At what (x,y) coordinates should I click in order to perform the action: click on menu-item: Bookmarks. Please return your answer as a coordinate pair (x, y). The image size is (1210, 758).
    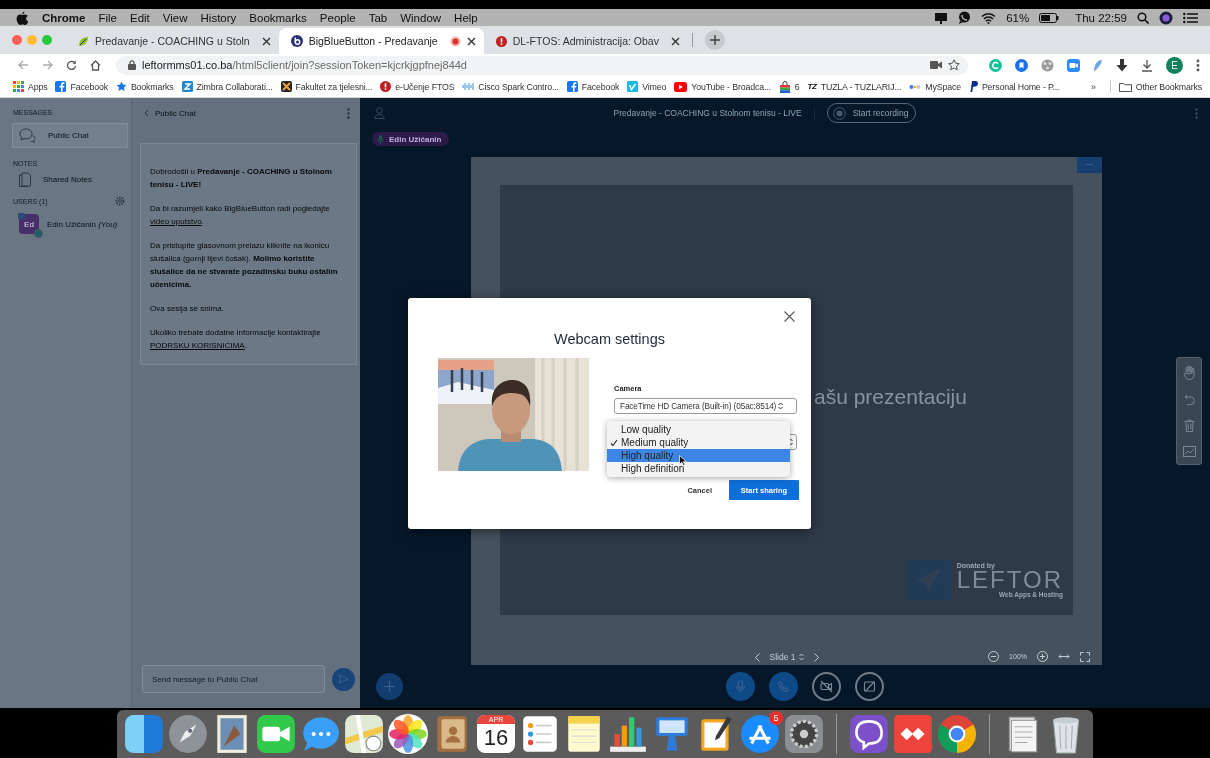
    Looking at the image, I should click on (278, 17).